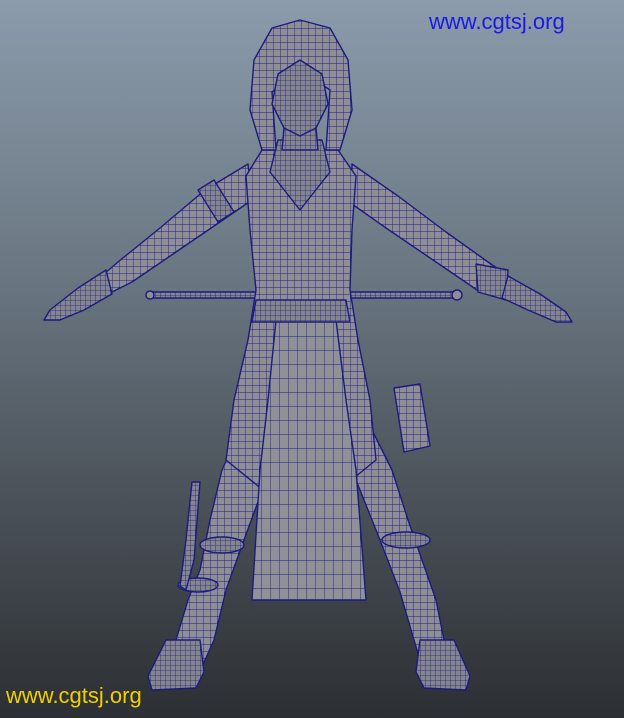  Describe the element at coordinates (190, 536) in the screenshot. I see `leg-dagger` at that location.